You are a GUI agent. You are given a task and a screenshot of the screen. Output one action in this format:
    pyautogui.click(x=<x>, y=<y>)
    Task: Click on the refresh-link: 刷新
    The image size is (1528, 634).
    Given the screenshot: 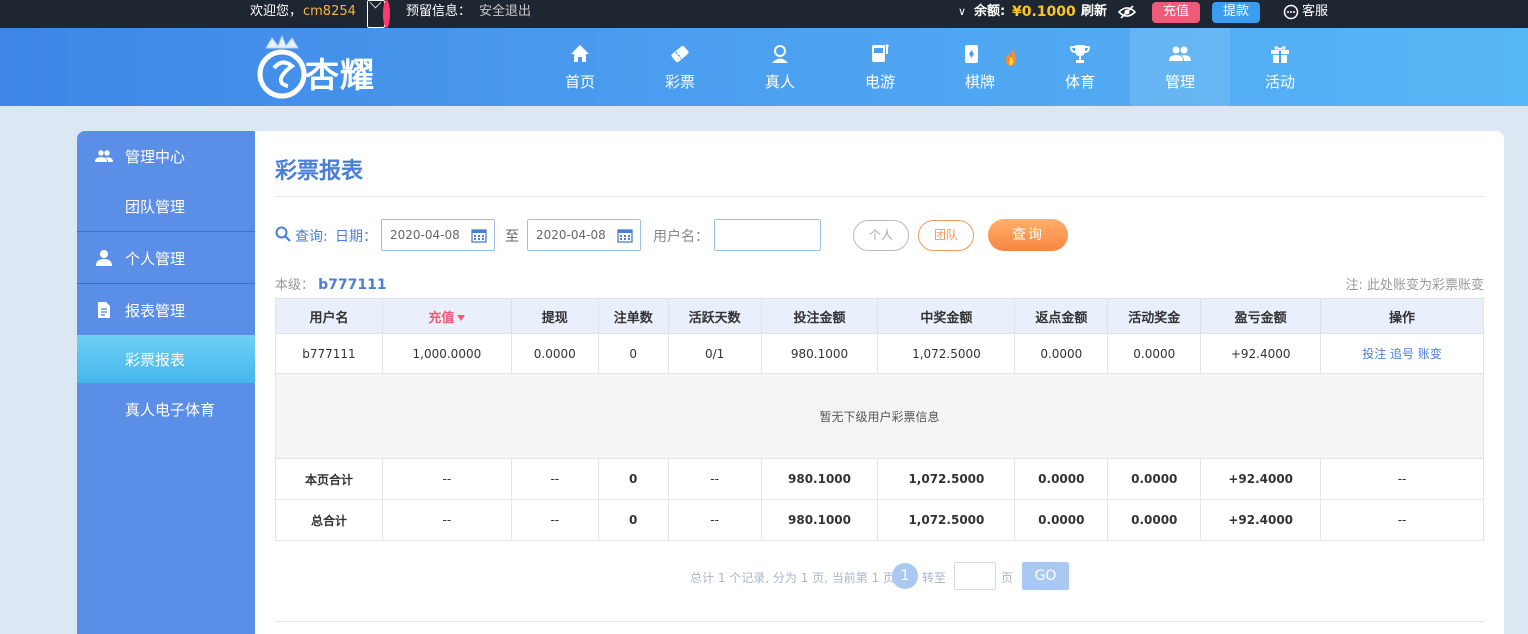 What is the action you would take?
    pyautogui.click(x=1094, y=14)
    